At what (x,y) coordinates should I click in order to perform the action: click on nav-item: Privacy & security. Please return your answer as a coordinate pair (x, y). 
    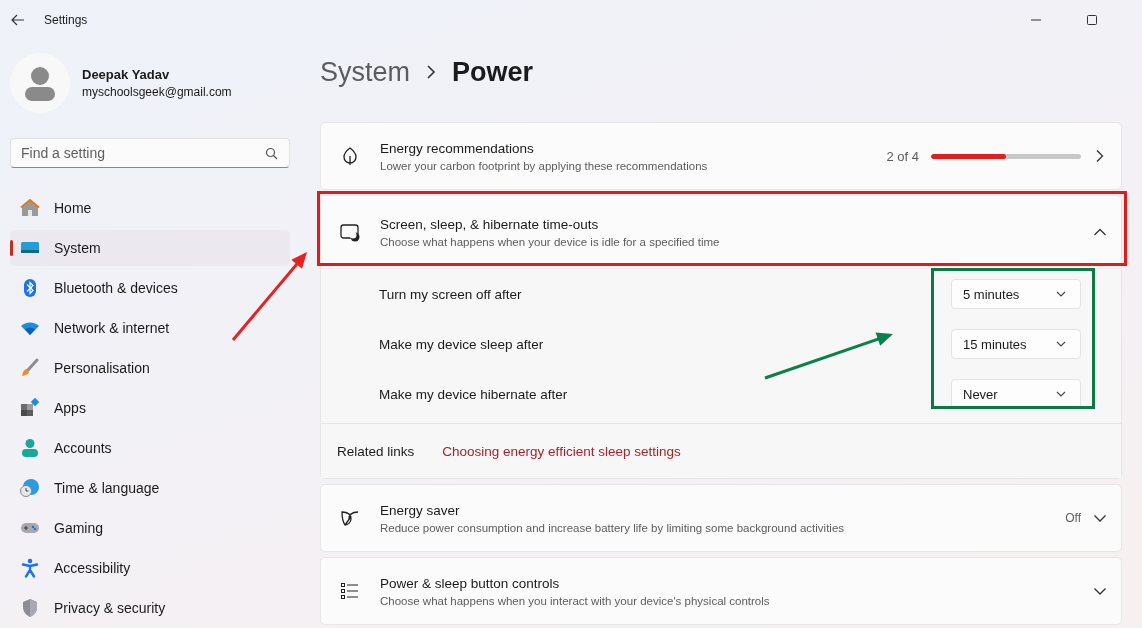
    Looking at the image, I should click on (150, 608).